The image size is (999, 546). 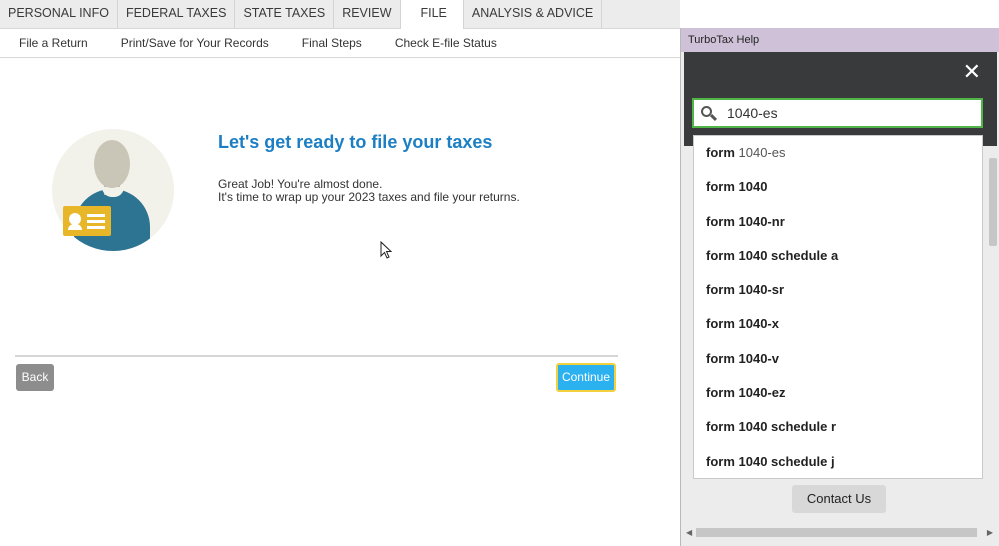 What do you see at coordinates (990, 532) in the screenshot?
I see `scroll-right-icon: ▶` at bounding box center [990, 532].